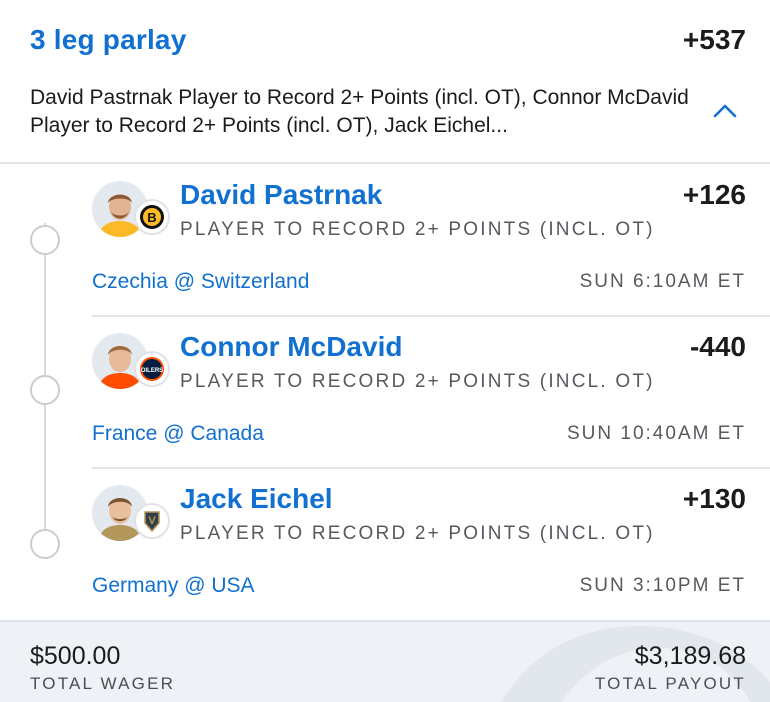 Image resolution: width=770 pixels, height=702 pixels. Describe the element at coordinates (108, 39) in the screenshot. I see `parlay-title: 3 leg parlay` at that location.